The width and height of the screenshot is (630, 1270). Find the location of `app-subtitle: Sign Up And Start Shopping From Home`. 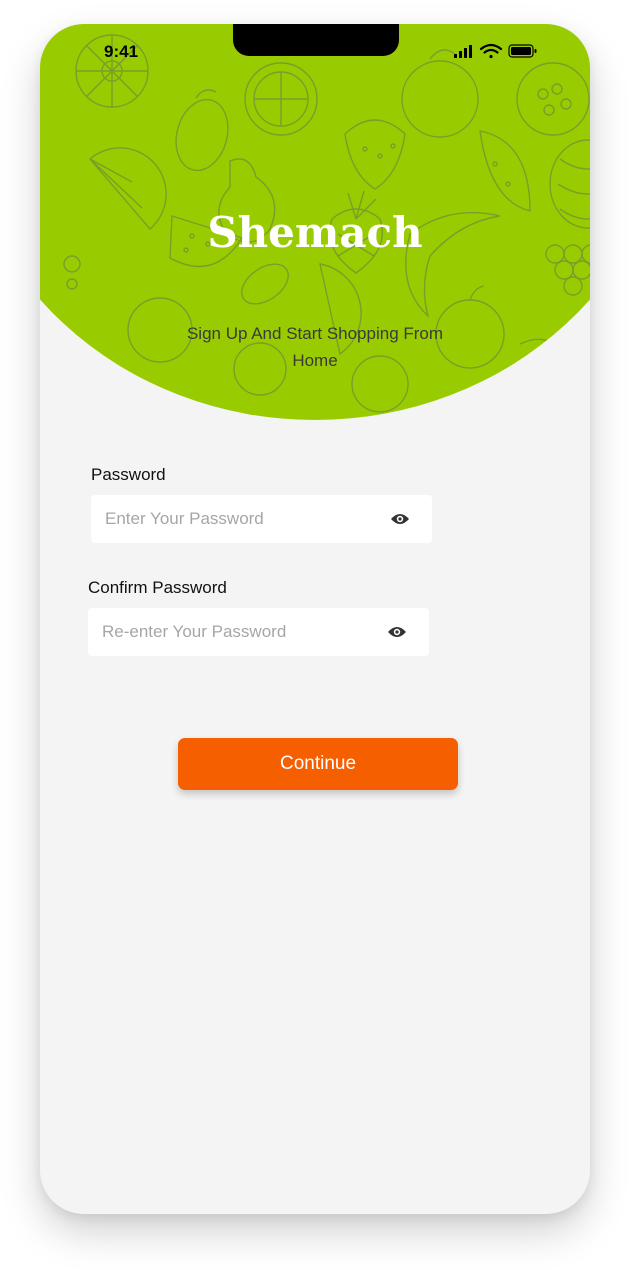

app-subtitle: Sign Up And Start Shopping From Home is located at coordinates (315, 347).